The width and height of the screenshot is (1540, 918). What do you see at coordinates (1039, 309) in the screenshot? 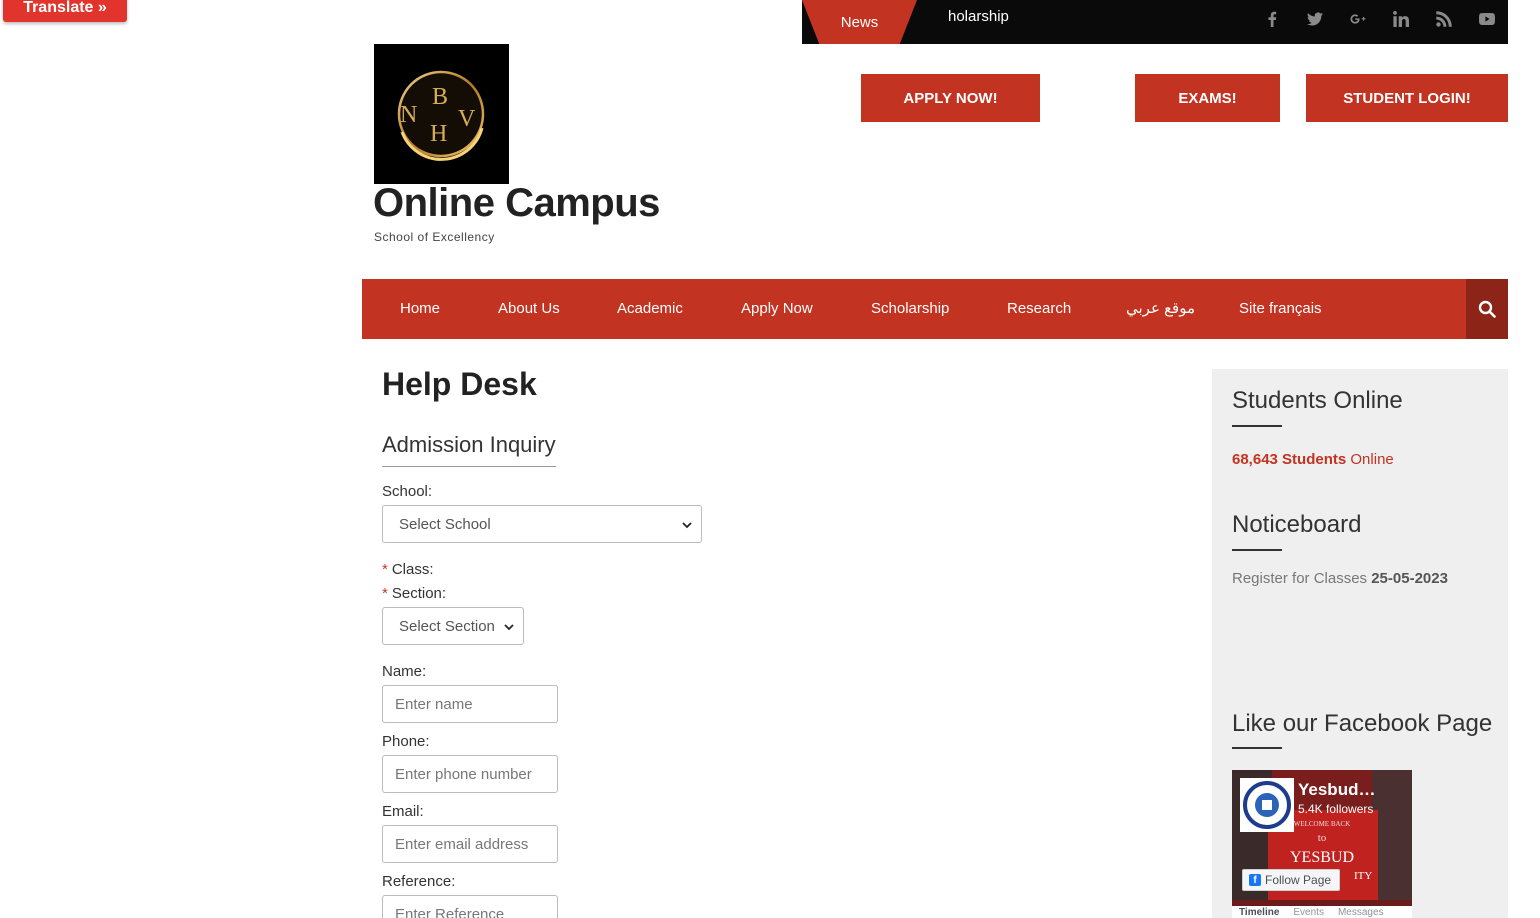
I see `nav-item-research: Research` at bounding box center [1039, 309].